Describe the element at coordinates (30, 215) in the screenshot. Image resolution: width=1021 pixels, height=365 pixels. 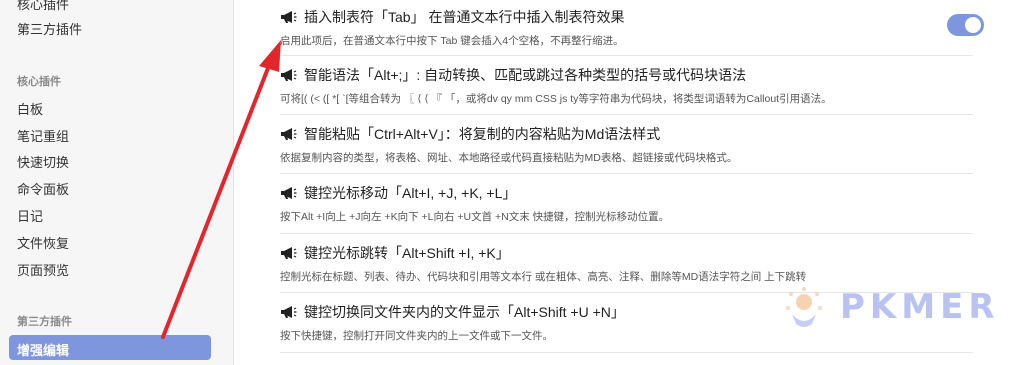
I see `sidebar-item-daily-notes: 日记` at that location.